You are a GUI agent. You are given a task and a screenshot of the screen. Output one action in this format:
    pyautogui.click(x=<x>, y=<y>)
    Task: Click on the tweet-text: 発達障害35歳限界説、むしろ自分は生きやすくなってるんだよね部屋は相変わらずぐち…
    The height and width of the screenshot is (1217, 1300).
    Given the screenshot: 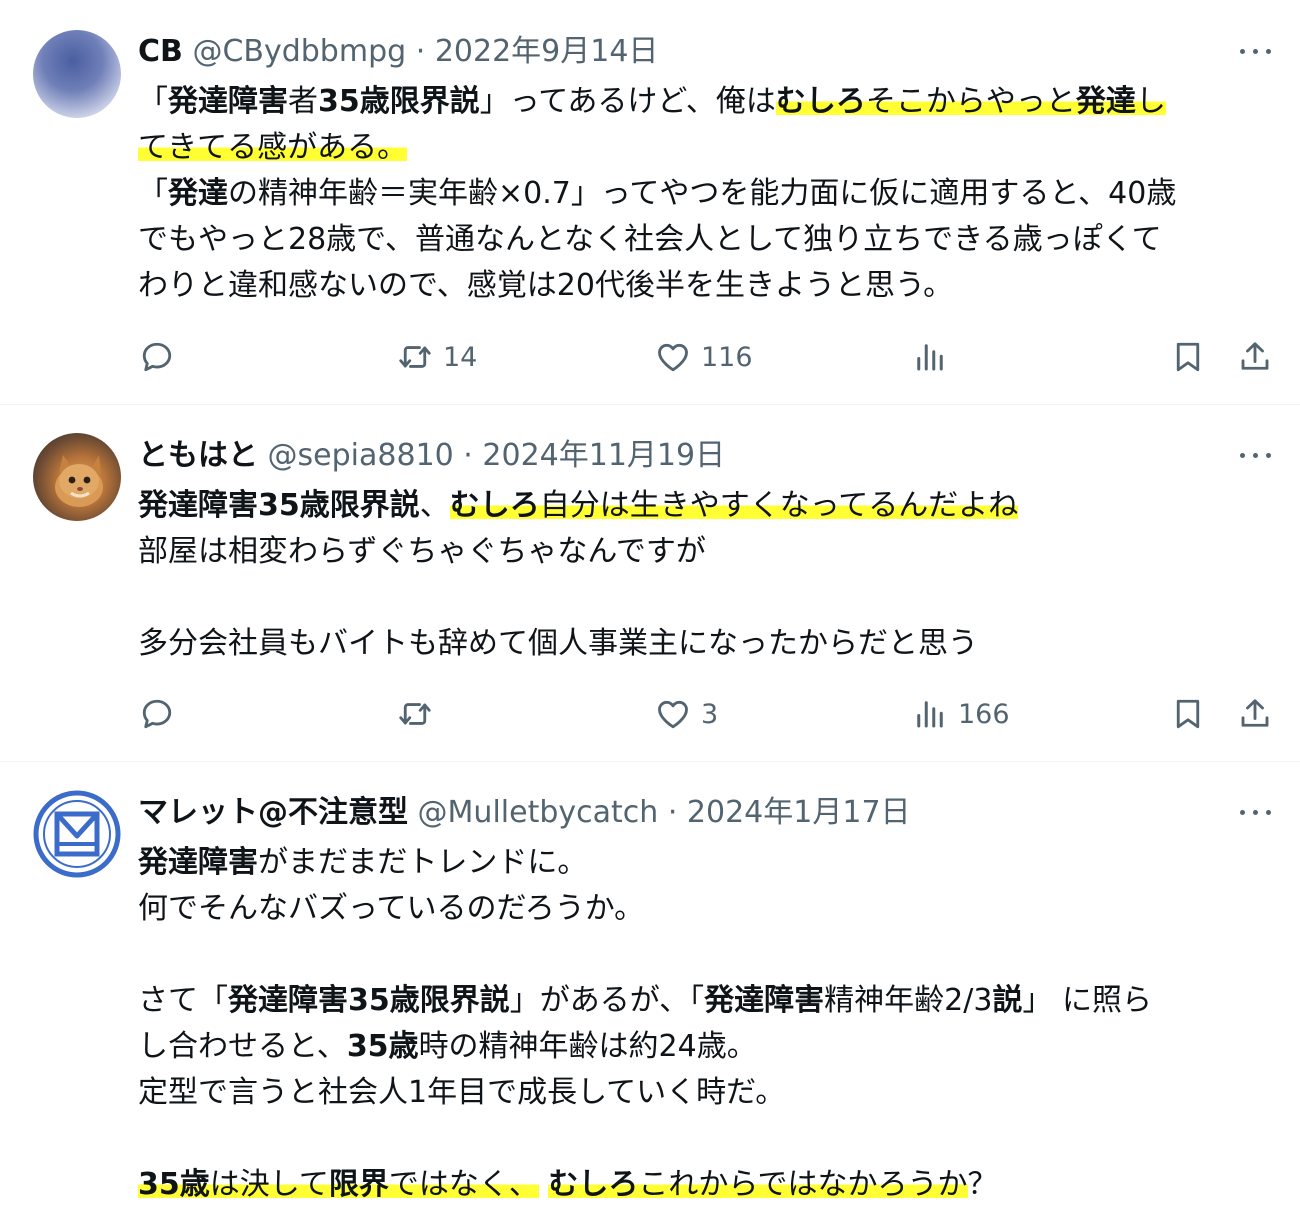 What is the action you would take?
    pyautogui.click(x=705, y=575)
    